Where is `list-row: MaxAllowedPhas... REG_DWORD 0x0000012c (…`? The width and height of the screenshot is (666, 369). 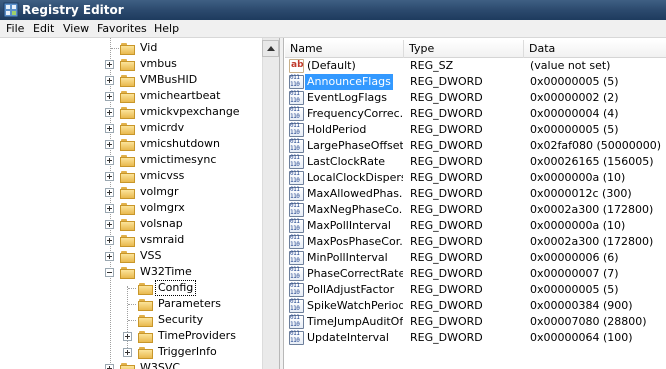 list-row: MaxAllowedPhas... REG_DWORD 0x0000012c (… is located at coordinates (475, 194).